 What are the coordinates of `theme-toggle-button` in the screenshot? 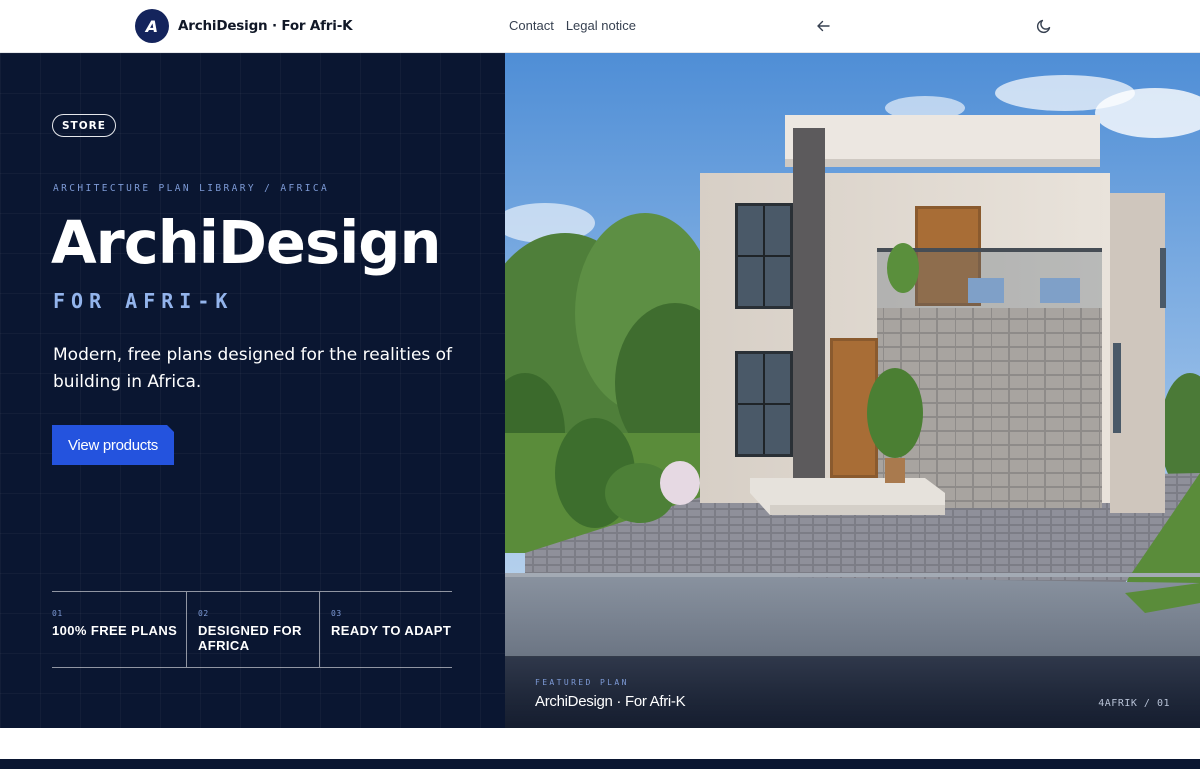 It's located at (1044, 26).